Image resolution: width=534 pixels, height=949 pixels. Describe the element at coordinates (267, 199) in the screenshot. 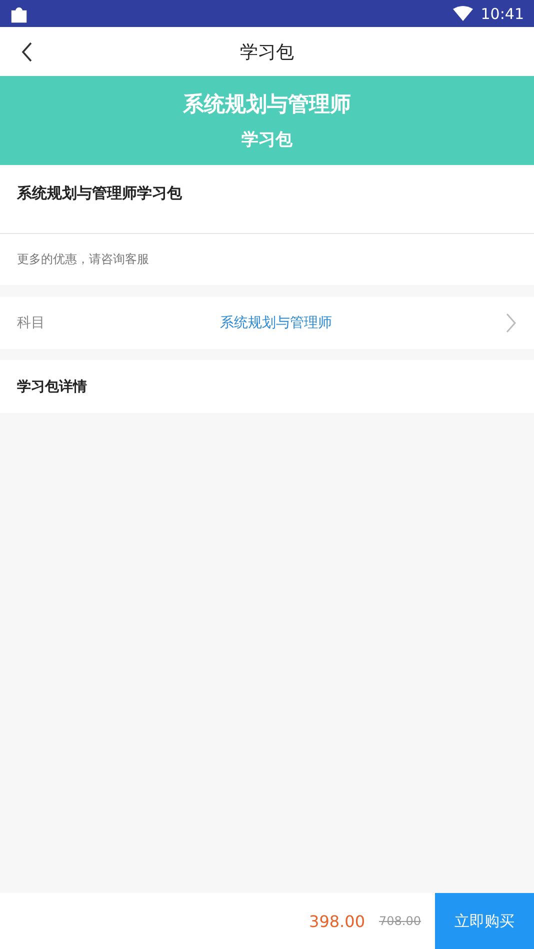

I see `package-name: 系统规划与管理师学习包` at that location.